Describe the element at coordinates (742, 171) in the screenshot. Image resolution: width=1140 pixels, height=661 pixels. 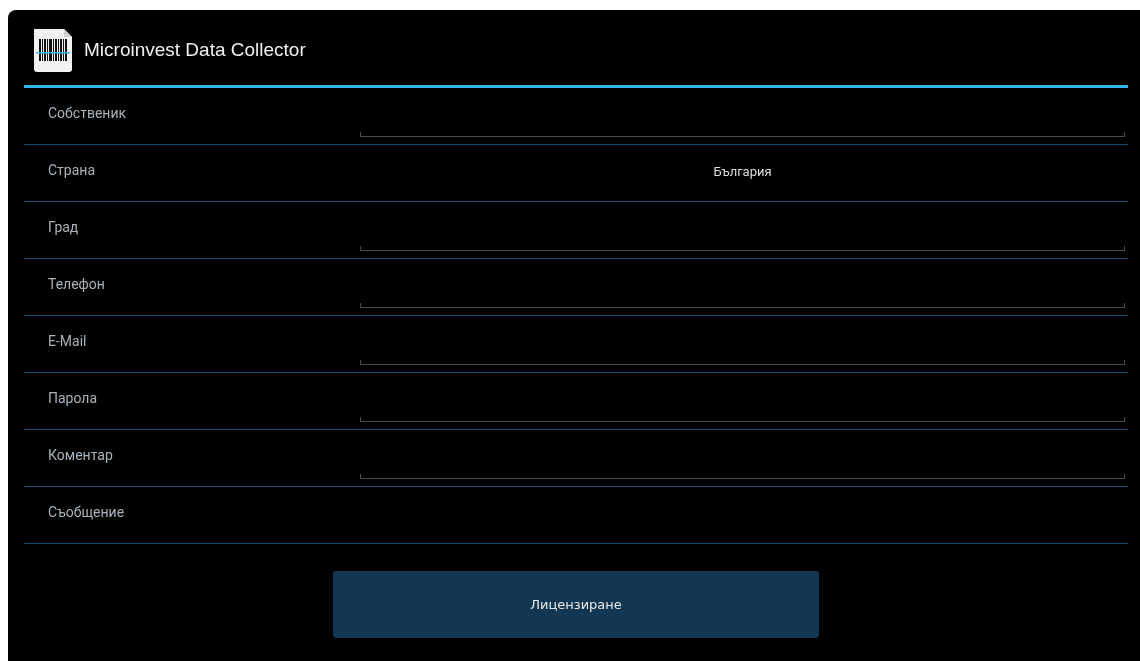
I see `country-value: България` at that location.